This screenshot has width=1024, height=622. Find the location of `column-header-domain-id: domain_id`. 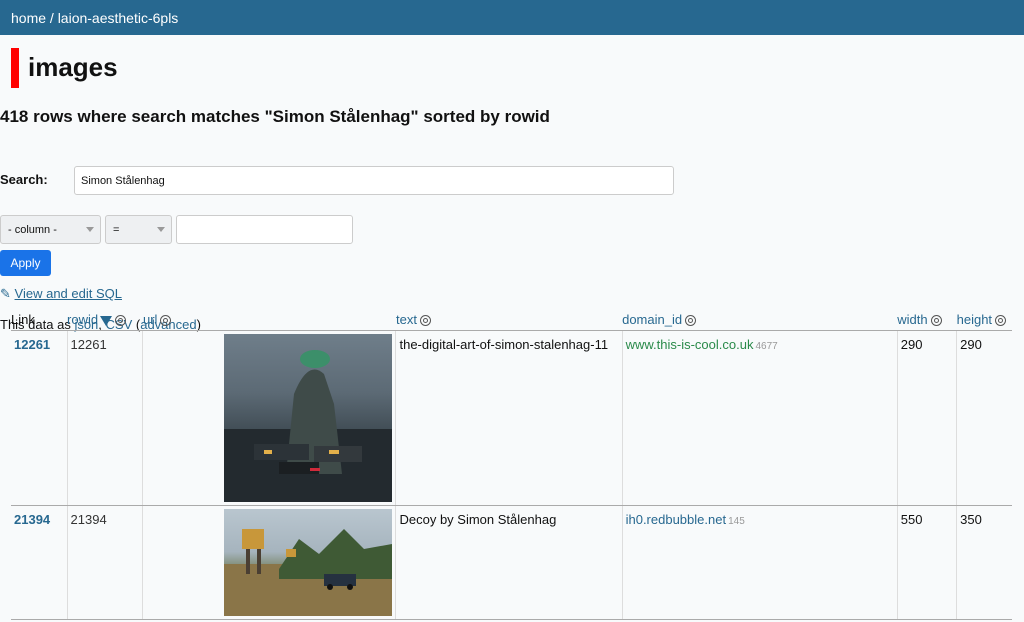

column-header-domain-id: domain_id is located at coordinates (760, 320).